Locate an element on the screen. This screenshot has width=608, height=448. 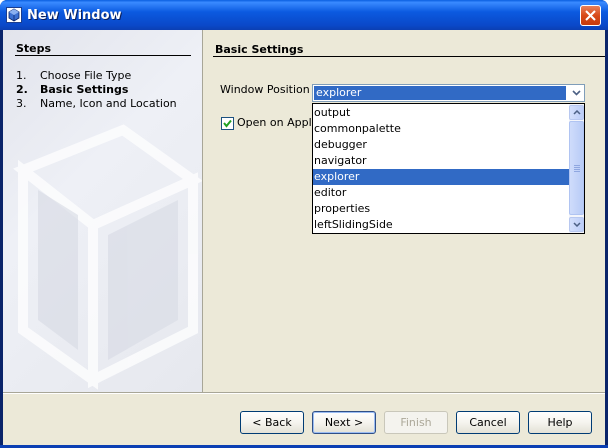
step-name-icon-location: 3. Name, Icon and Location is located at coordinates (96, 103).